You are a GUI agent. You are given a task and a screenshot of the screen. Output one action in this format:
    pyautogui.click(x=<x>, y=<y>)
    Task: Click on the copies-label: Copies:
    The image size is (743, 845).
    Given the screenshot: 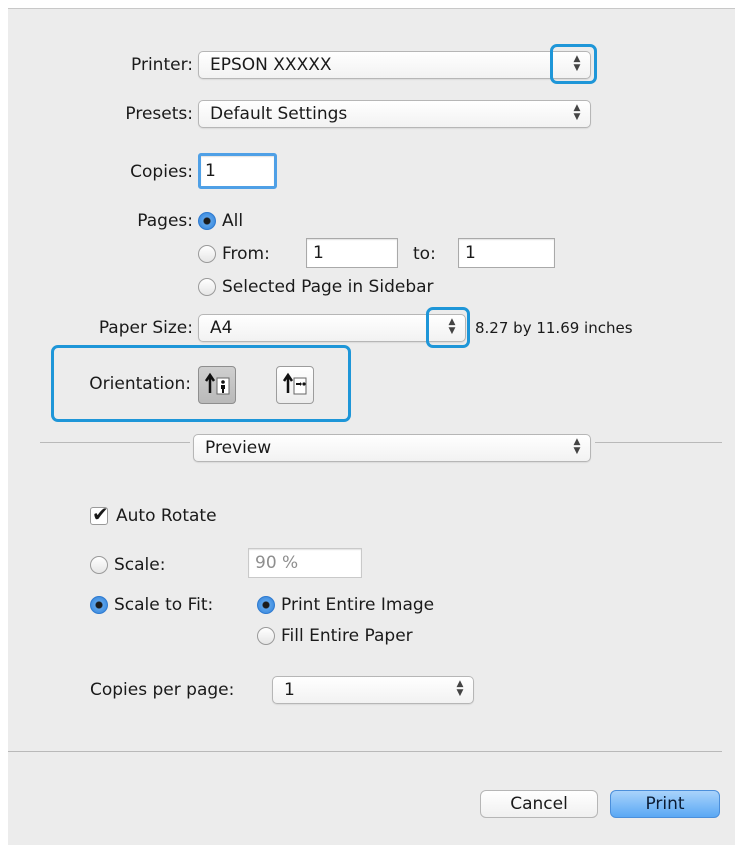 What is the action you would take?
    pyautogui.click(x=161, y=172)
    